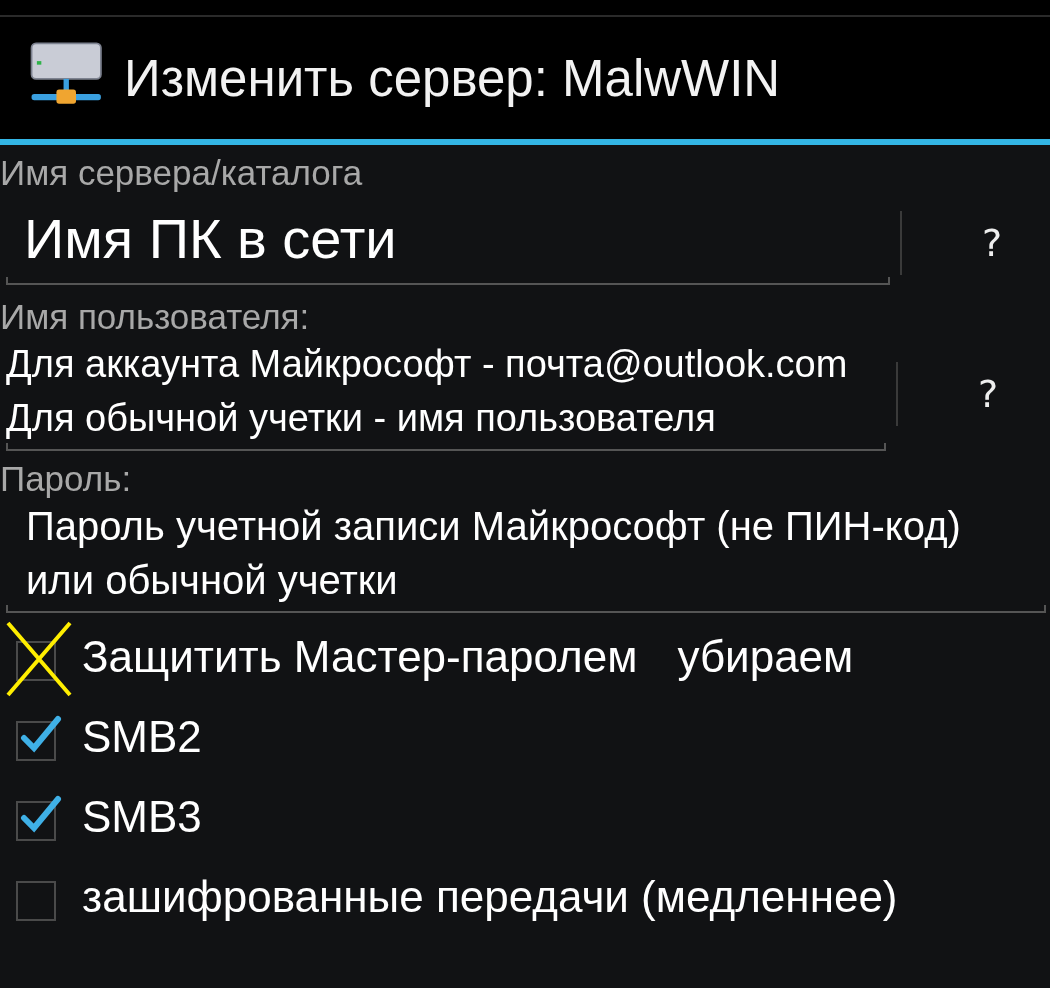  What do you see at coordinates (142, 817) in the screenshot?
I see `checkbox-label: SMB3` at bounding box center [142, 817].